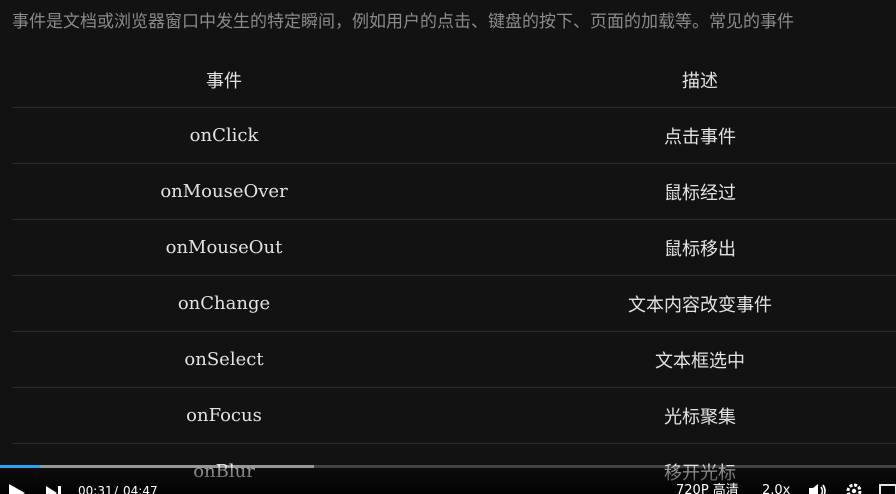 The height and width of the screenshot is (494, 896). I want to click on speed-button: 2.0x, so click(776, 489).